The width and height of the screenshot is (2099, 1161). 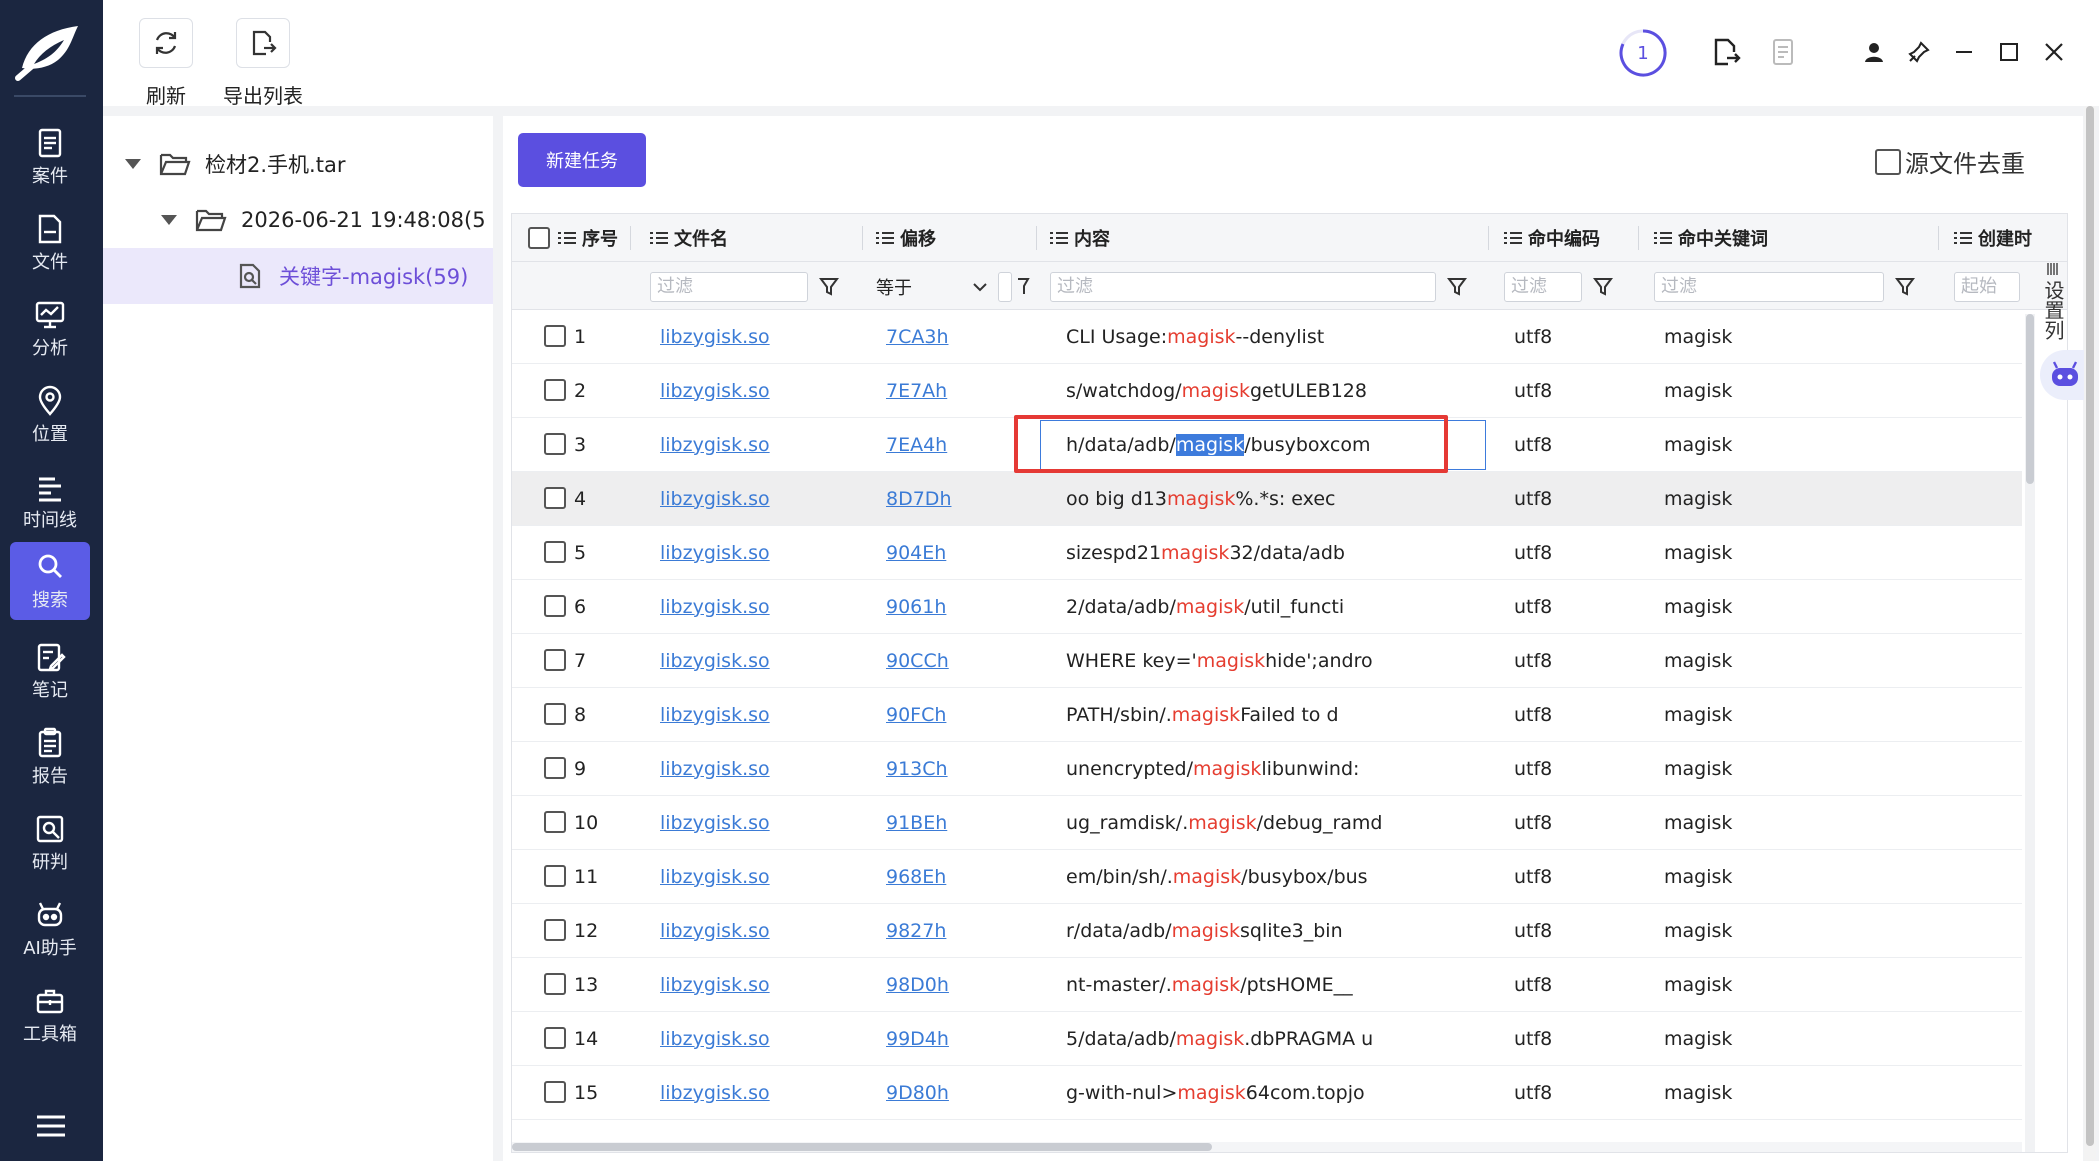 What do you see at coordinates (582, 160) in the screenshot?
I see `new-task-button: 新建任务` at bounding box center [582, 160].